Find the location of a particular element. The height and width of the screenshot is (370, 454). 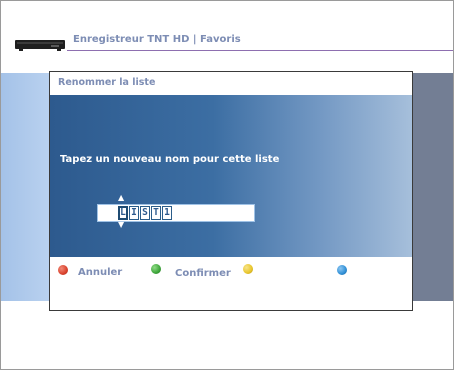

char-slot: T is located at coordinates (156, 213).